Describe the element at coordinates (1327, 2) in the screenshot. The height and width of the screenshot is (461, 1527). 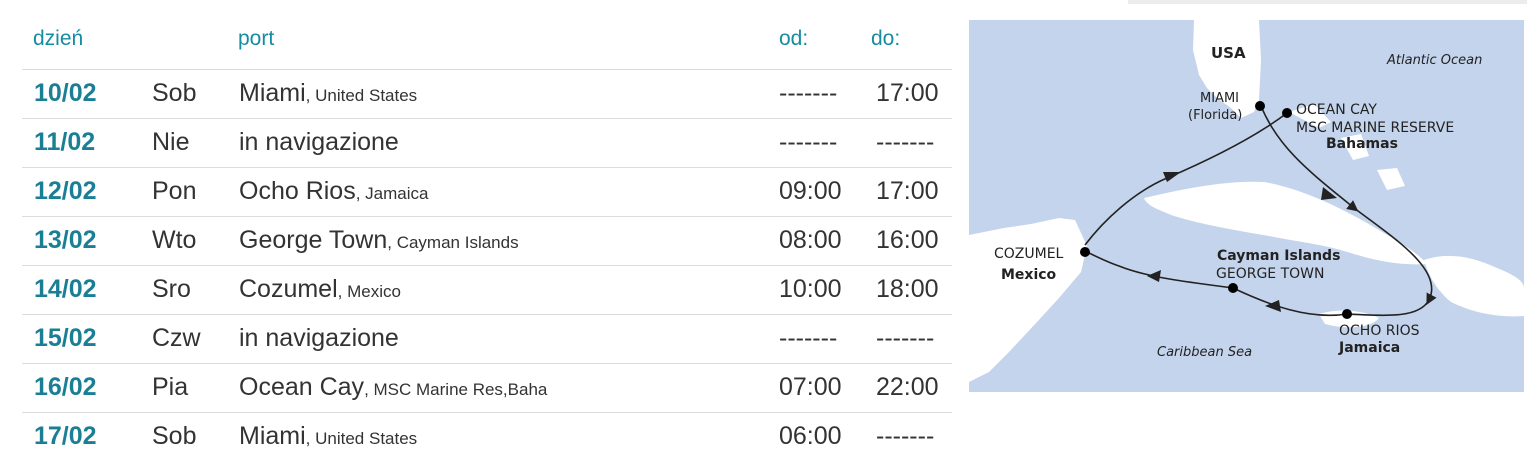
I see `top-divider` at that location.